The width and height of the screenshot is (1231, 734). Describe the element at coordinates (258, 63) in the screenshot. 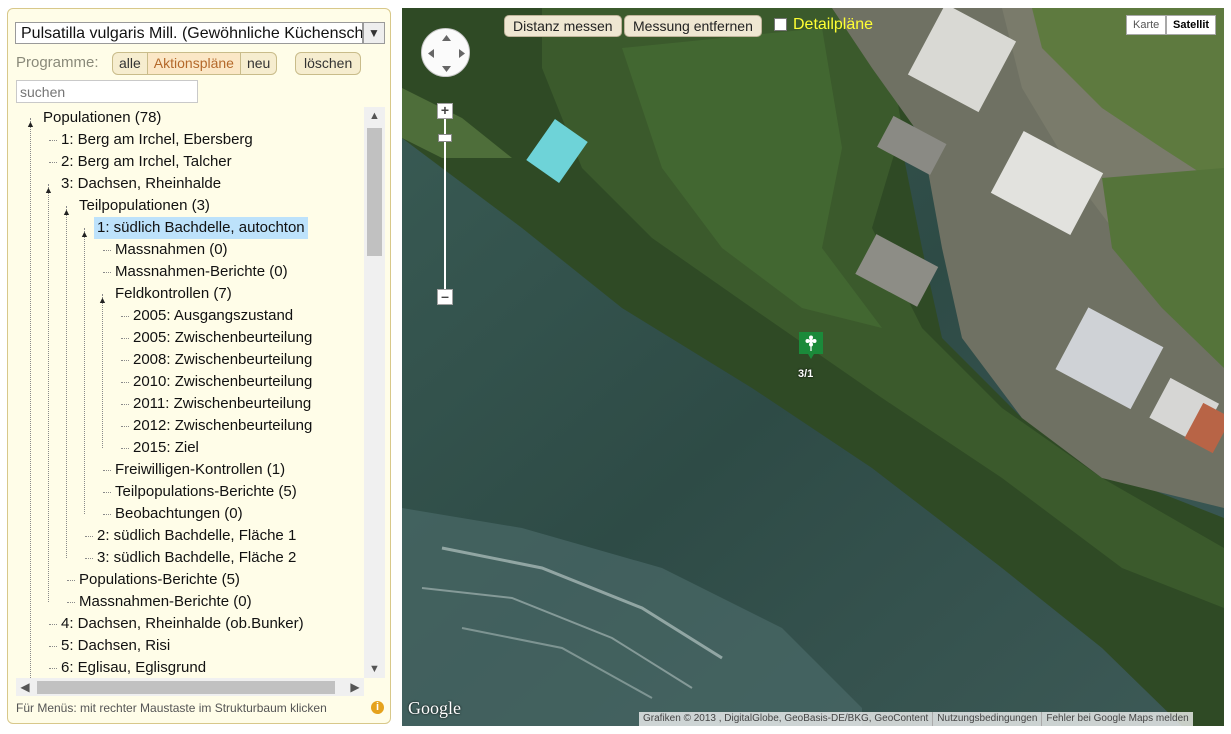

I see `program-new-button: neu` at that location.